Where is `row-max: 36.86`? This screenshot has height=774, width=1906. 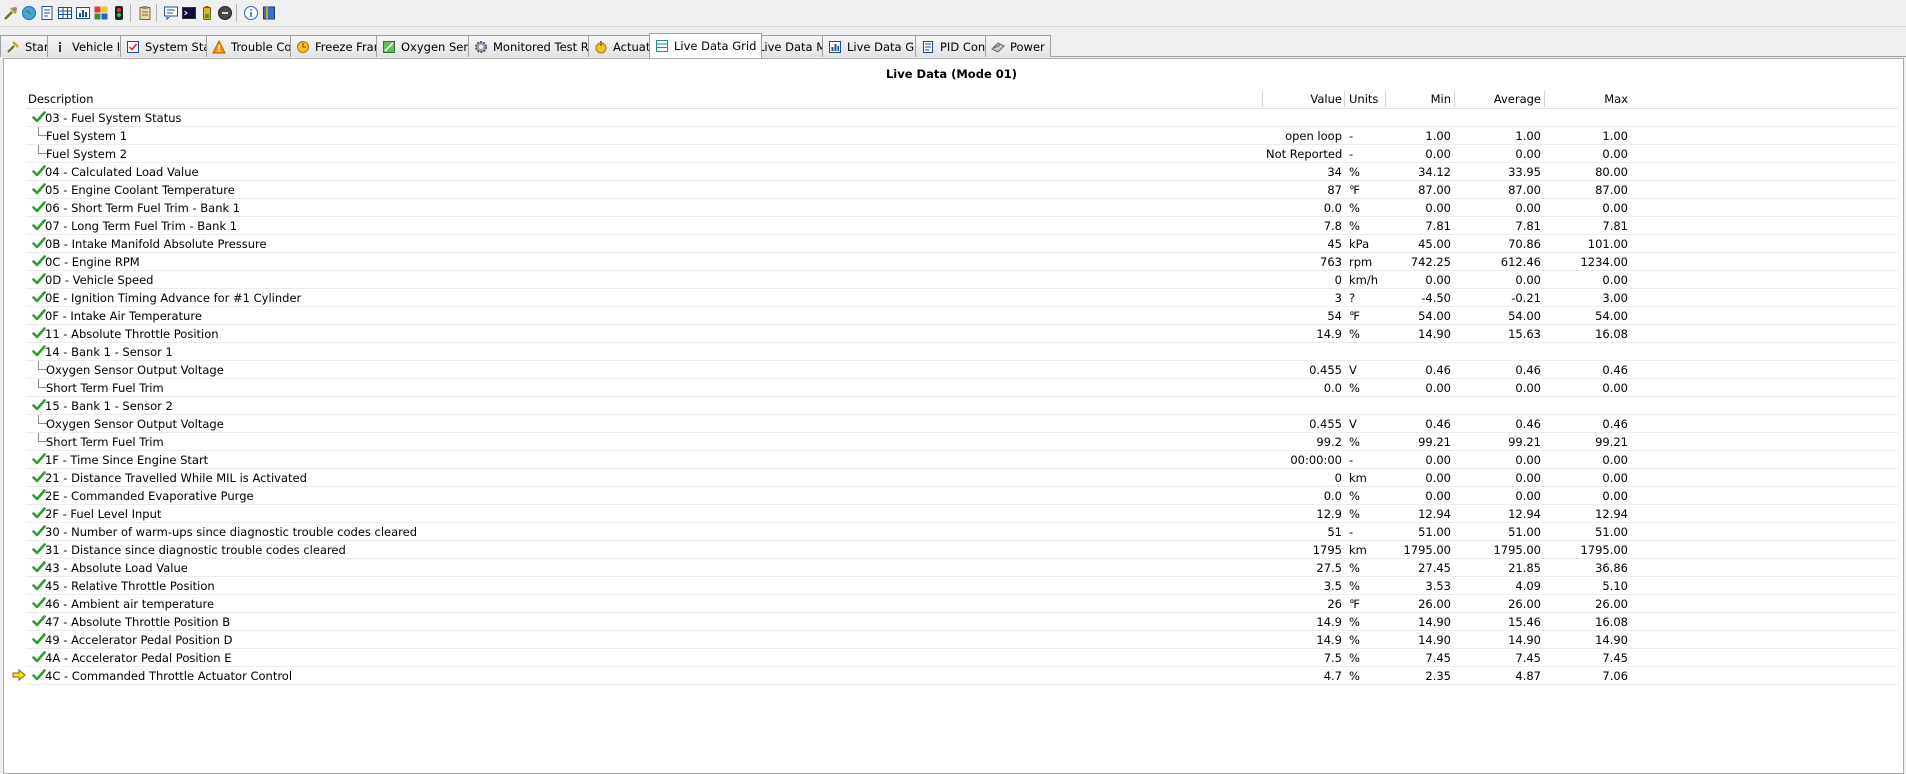
row-max: 36.86 is located at coordinates (1611, 568).